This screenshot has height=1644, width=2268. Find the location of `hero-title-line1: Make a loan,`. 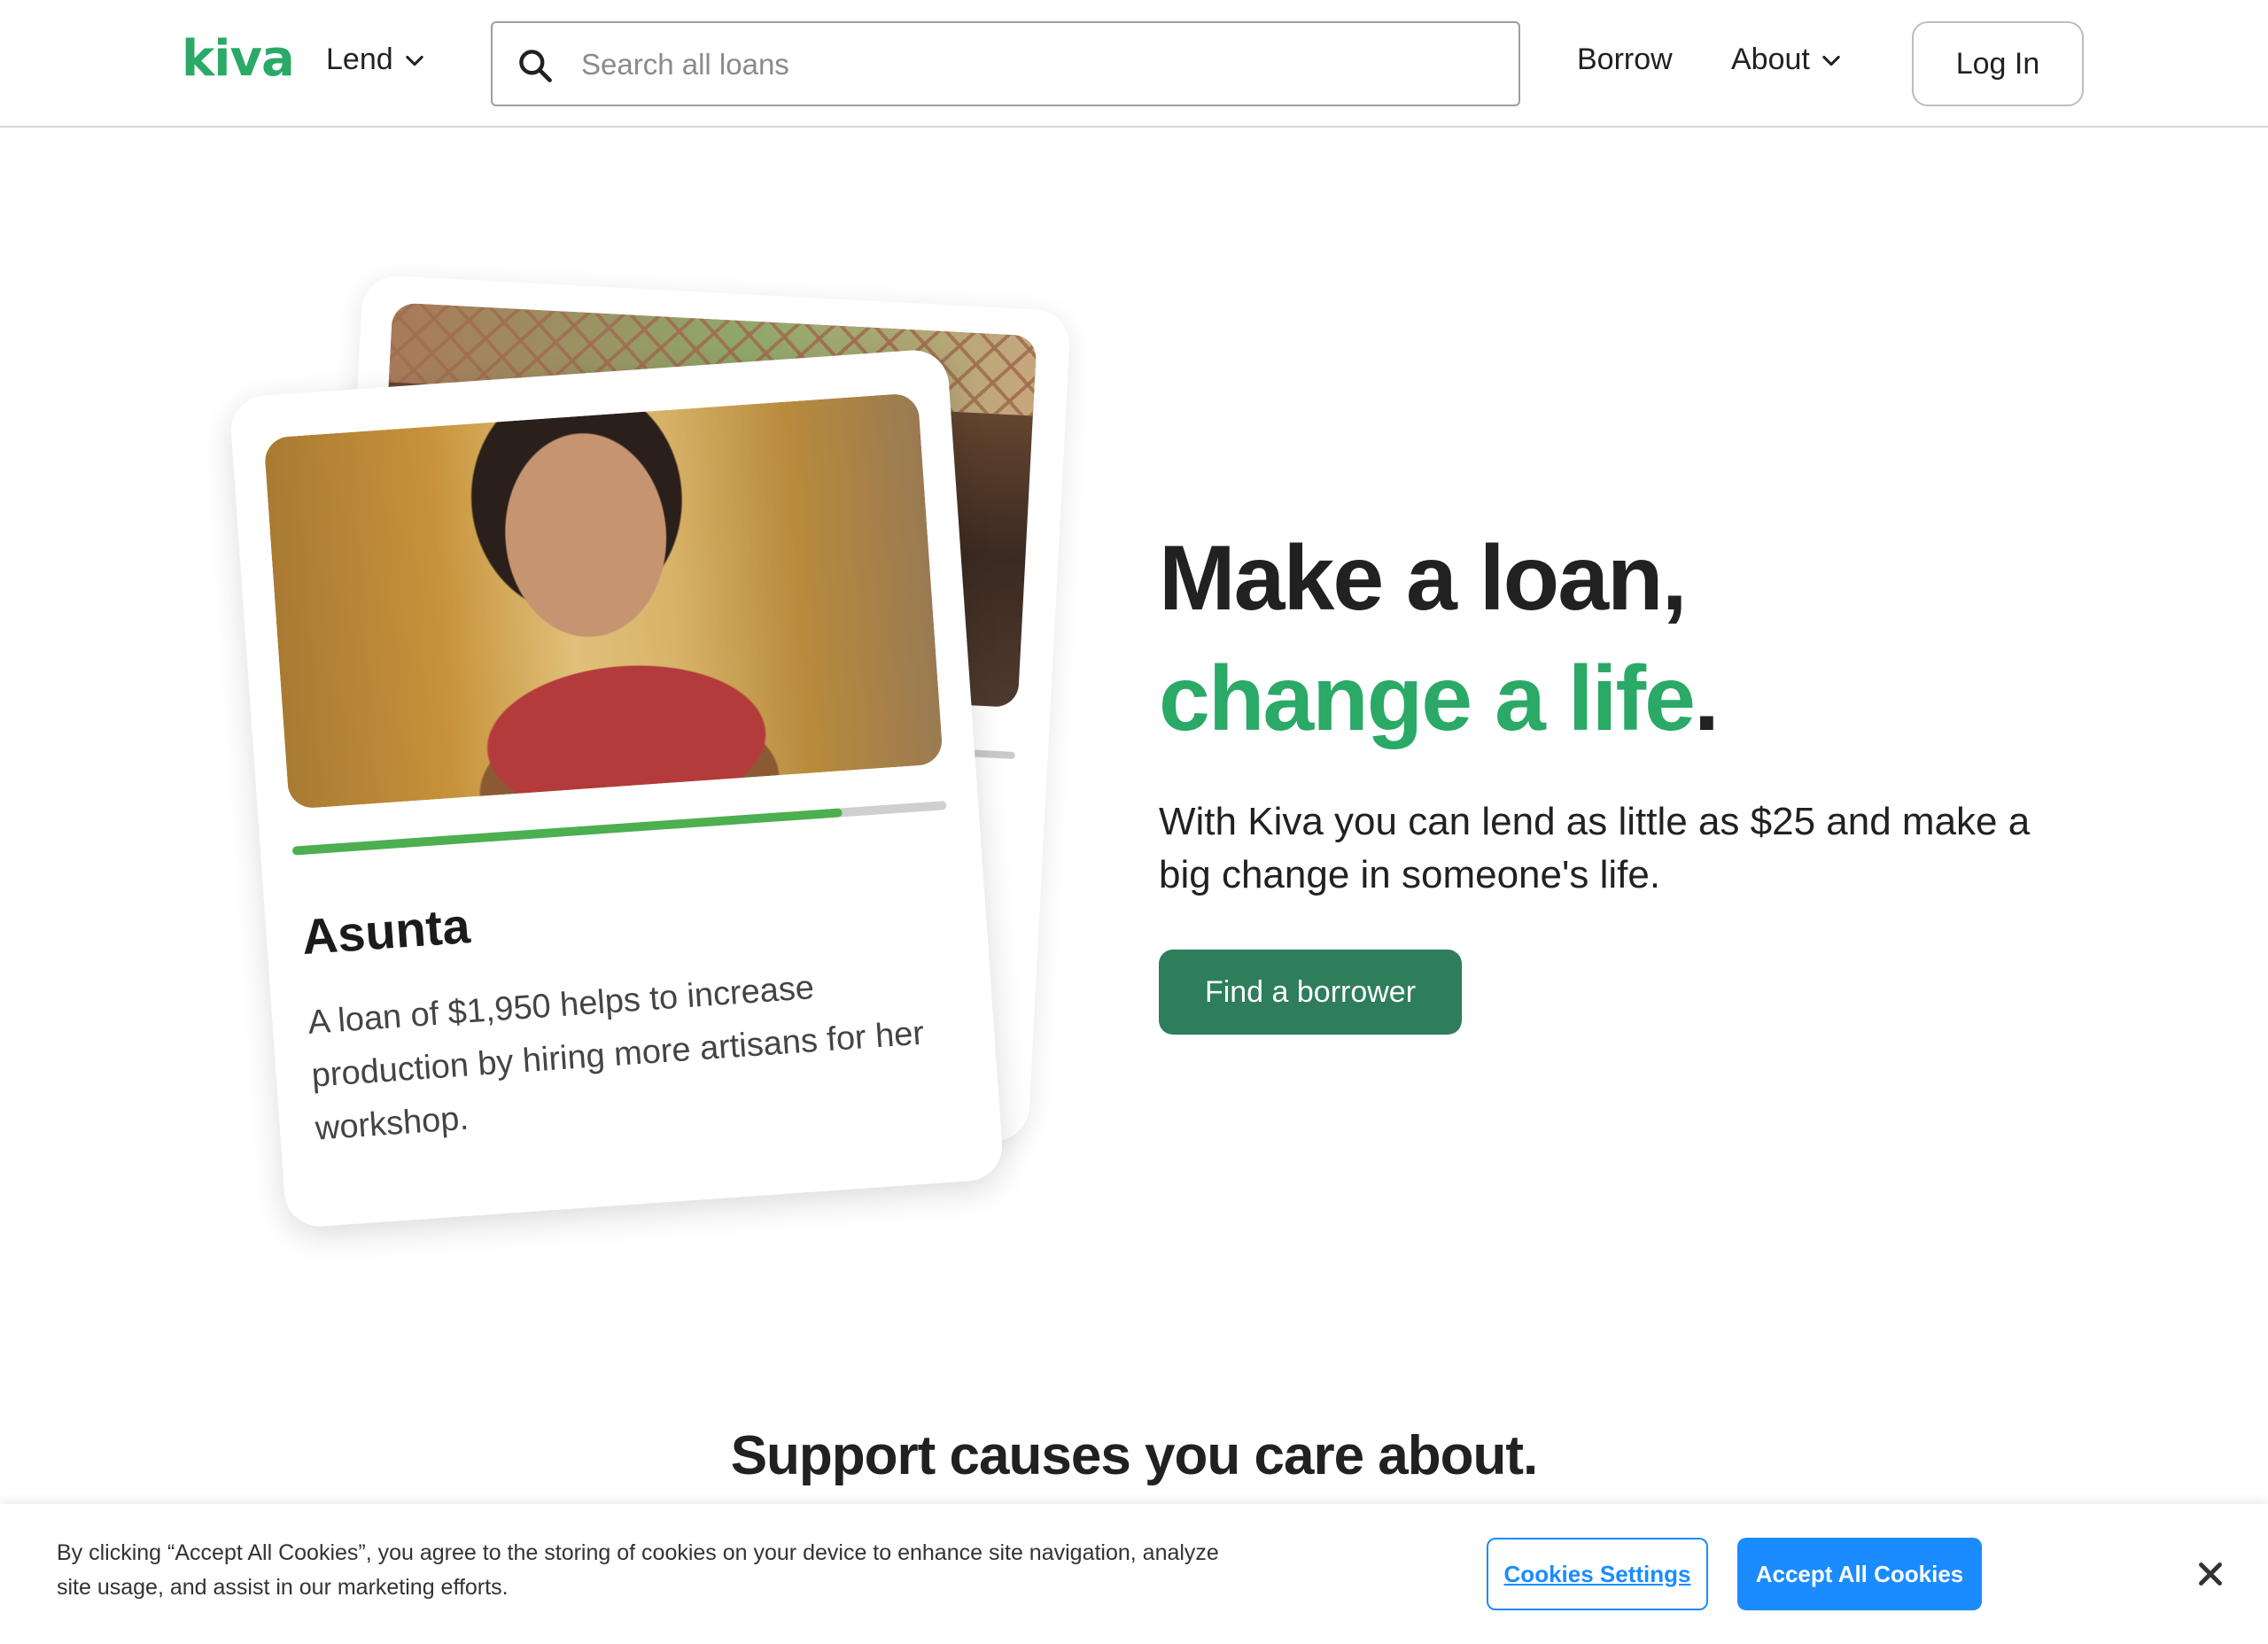

hero-title-line1: Make a loan, is located at coordinates (1423, 578).